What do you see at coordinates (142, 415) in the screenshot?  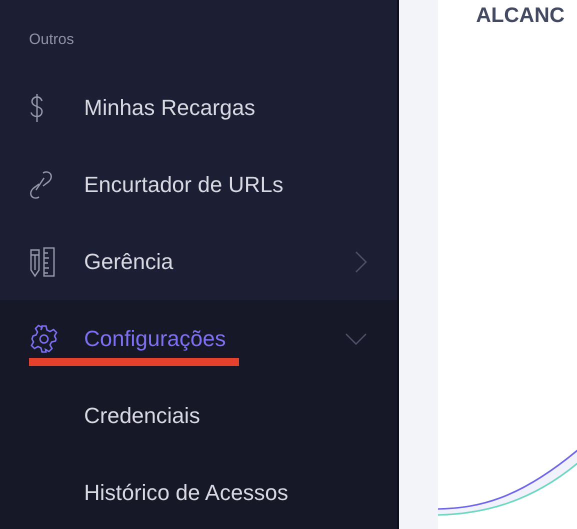 I see `submenu-item: Credenciais` at bounding box center [142, 415].